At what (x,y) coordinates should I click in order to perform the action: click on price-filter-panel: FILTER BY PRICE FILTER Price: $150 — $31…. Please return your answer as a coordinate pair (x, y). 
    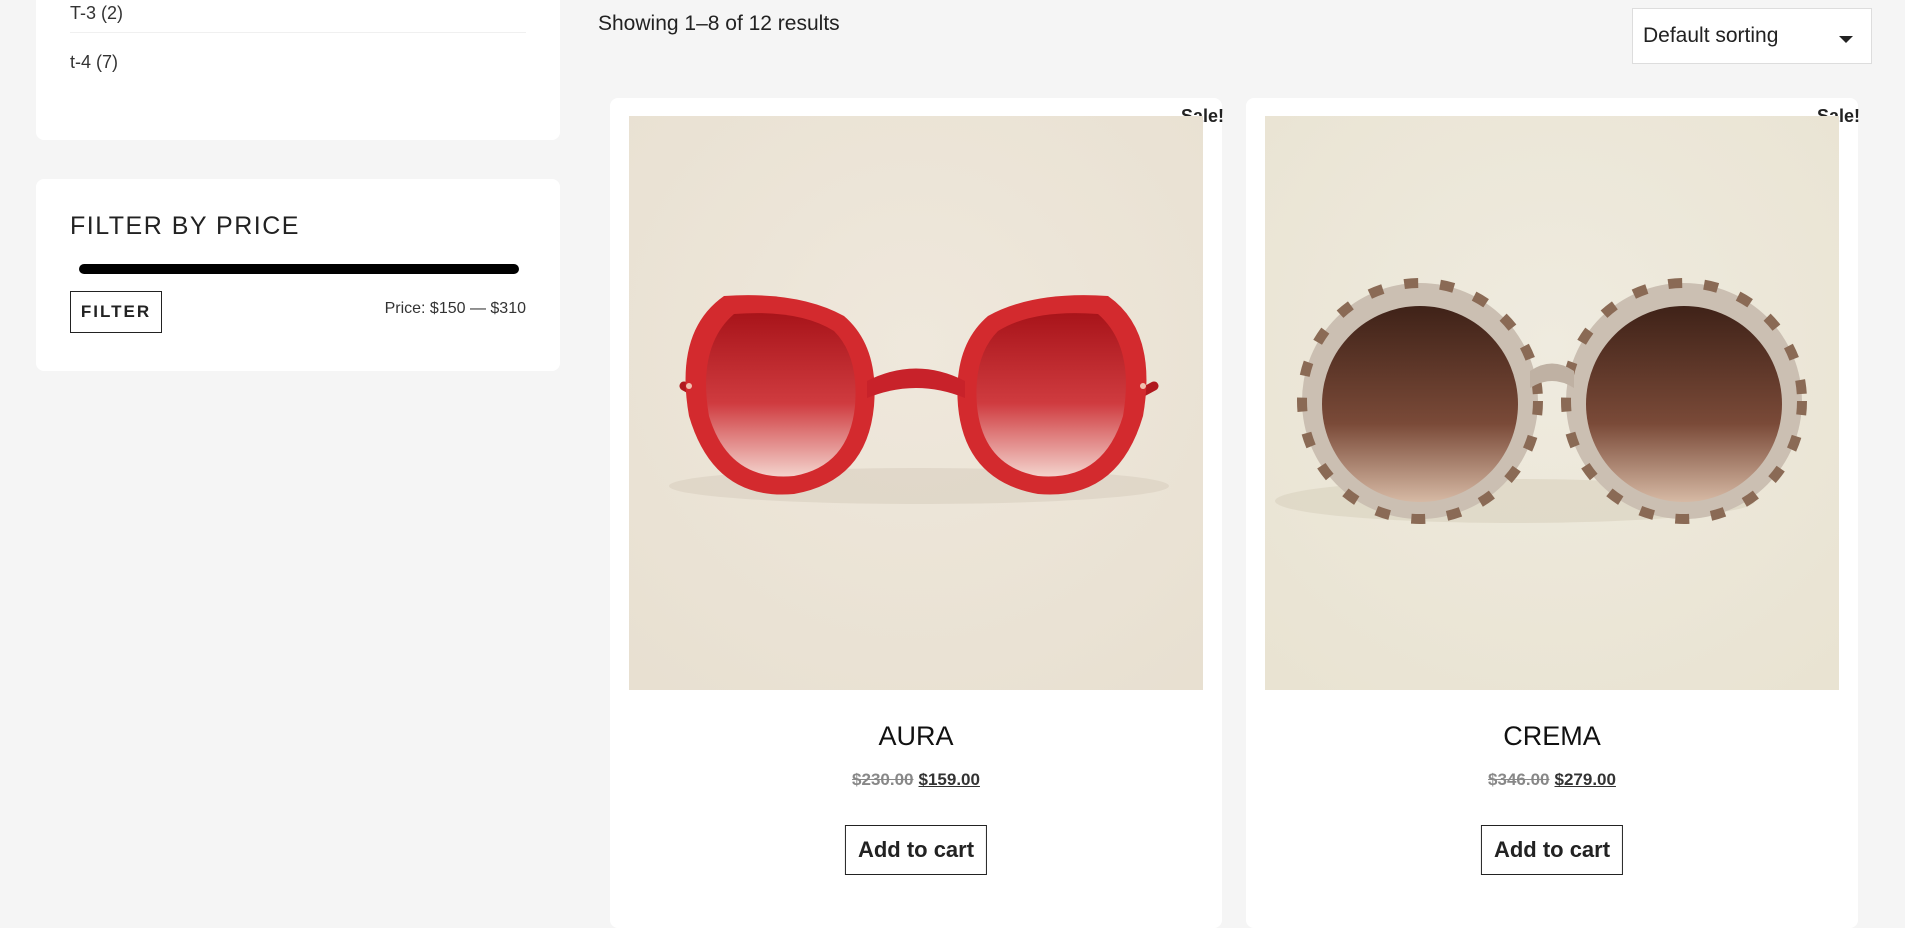
    Looking at the image, I should click on (298, 275).